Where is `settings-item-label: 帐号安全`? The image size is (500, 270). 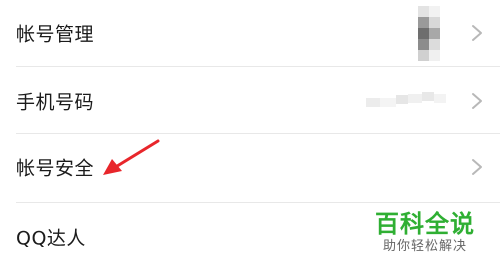
settings-item-label: 帐号安全 is located at coordinates (55, 168).